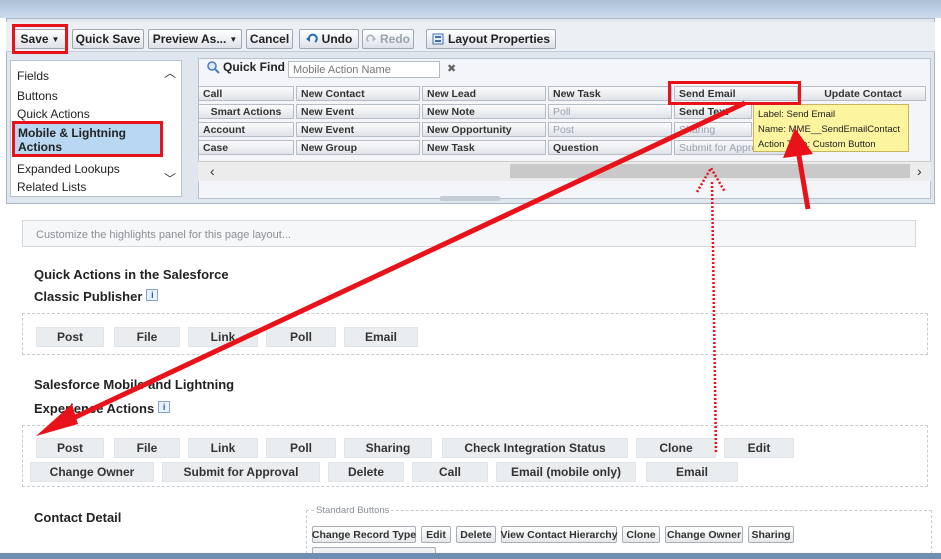 The height and width of the screenshot is (559, 941). Describe the element at coordinates (714, 317) in the screenshot. I see `dotted-arrow-email` at that location.